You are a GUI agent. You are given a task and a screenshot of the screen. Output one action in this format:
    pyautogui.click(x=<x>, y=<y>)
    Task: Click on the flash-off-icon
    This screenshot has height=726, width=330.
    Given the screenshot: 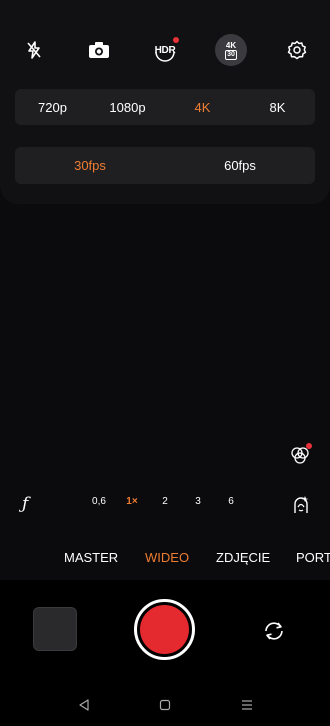 What is the action you would take?
    pyautogui.click(x=34, y=50)
    